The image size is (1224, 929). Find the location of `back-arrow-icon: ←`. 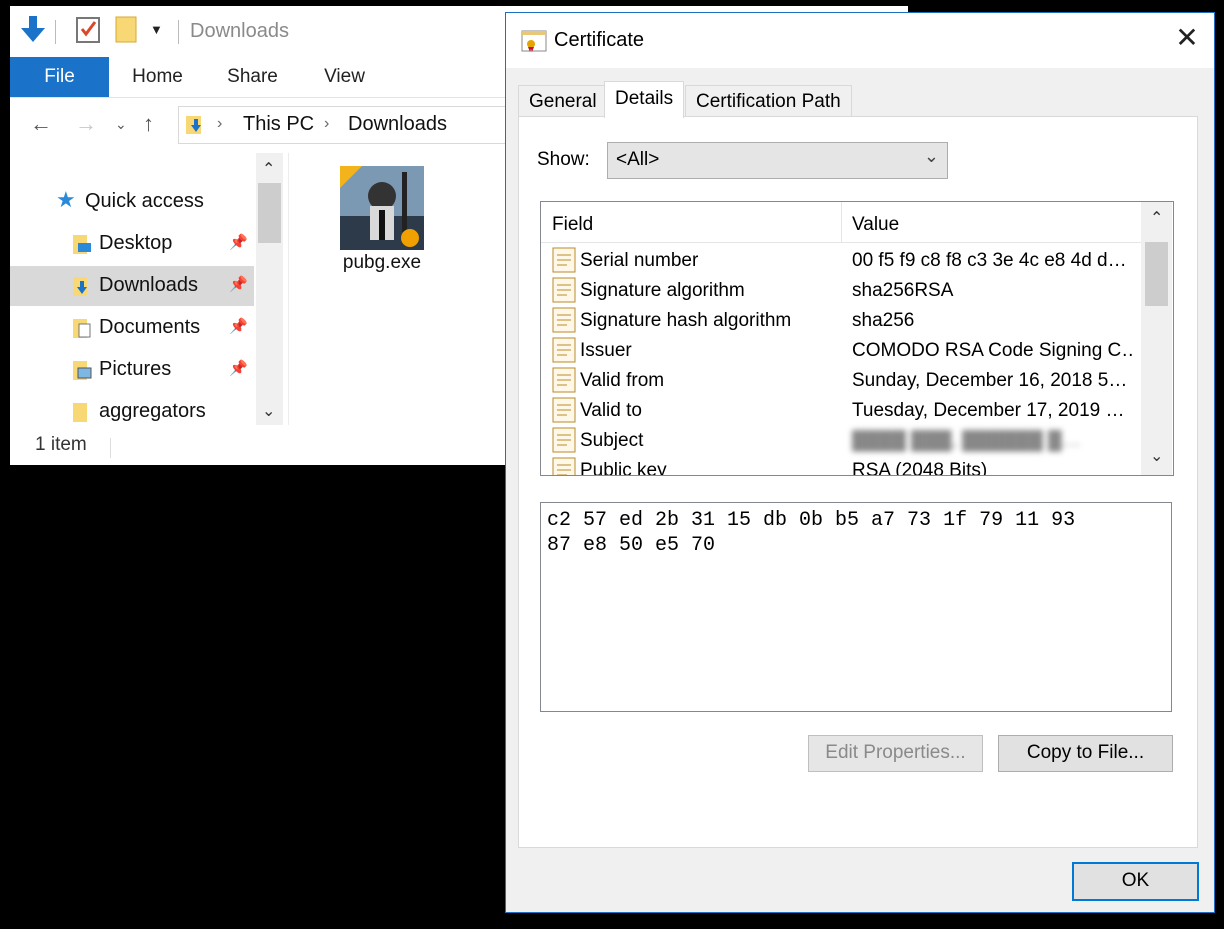

back-arrow-icon: ← is located at coordinates (41, 124).